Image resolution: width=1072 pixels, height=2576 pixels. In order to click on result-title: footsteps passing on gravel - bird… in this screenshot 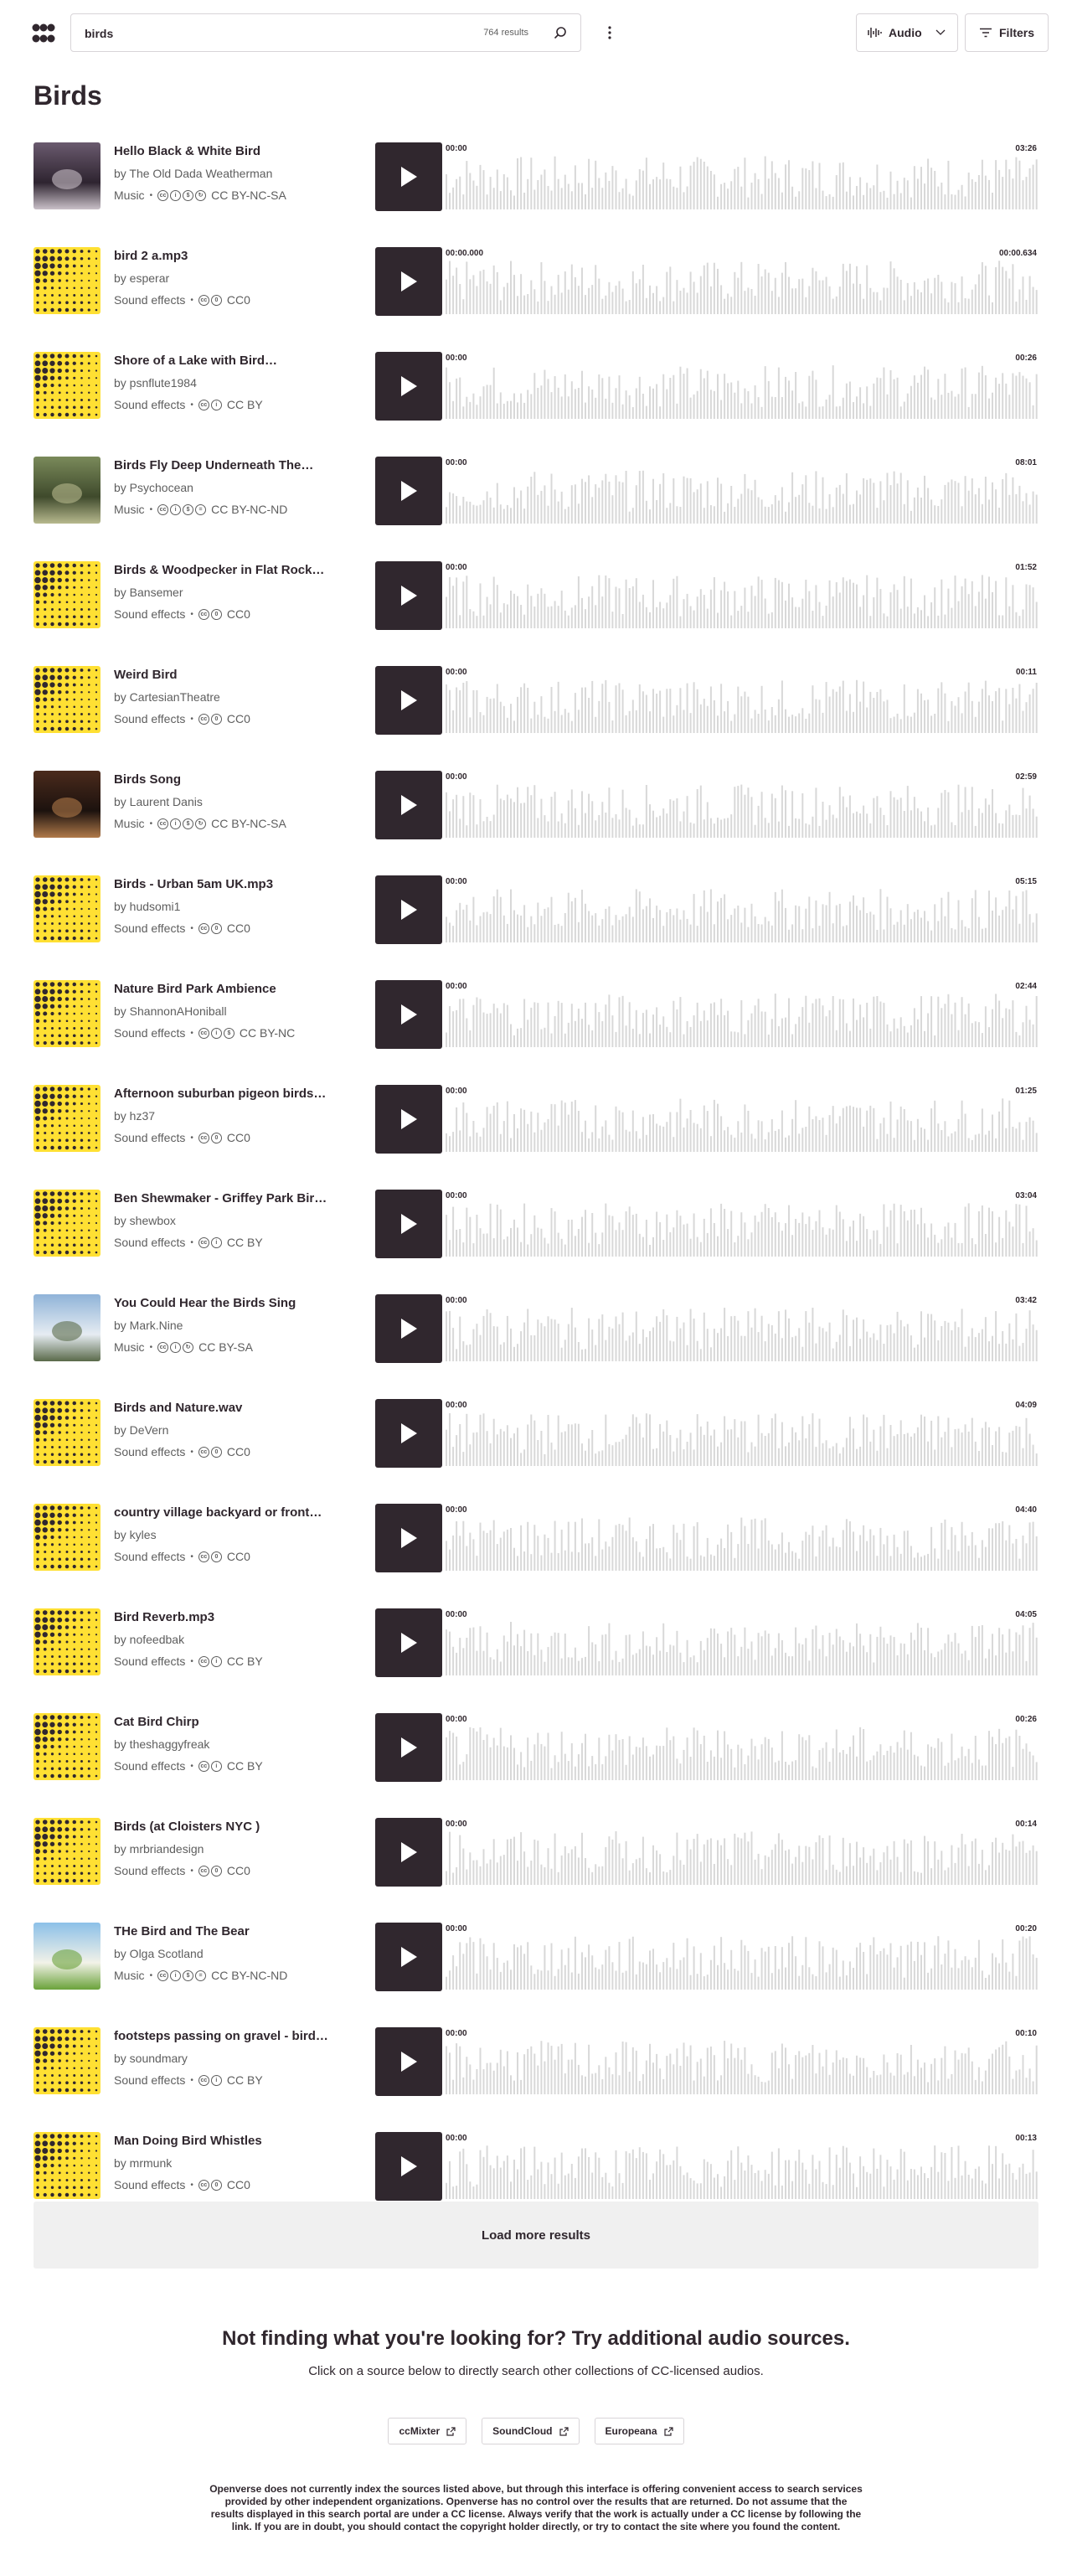, I will do `click(235, 2036)`.